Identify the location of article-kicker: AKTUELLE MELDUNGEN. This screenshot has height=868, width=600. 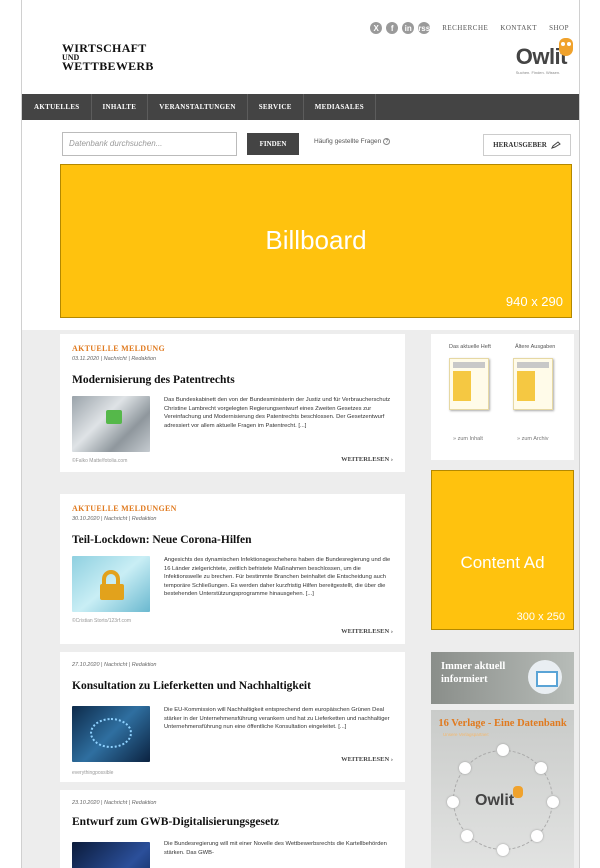
(124, 508).